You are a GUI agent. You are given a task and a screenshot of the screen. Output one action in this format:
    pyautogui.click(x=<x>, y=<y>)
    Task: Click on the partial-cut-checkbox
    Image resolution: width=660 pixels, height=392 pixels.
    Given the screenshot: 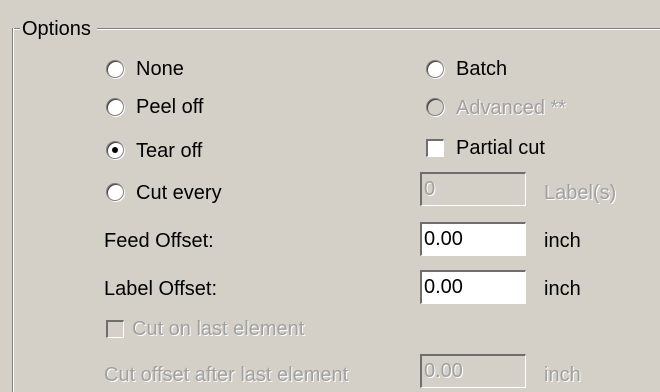 What is the action you would take?
    pyautogui.click(x=435, y=148)
    